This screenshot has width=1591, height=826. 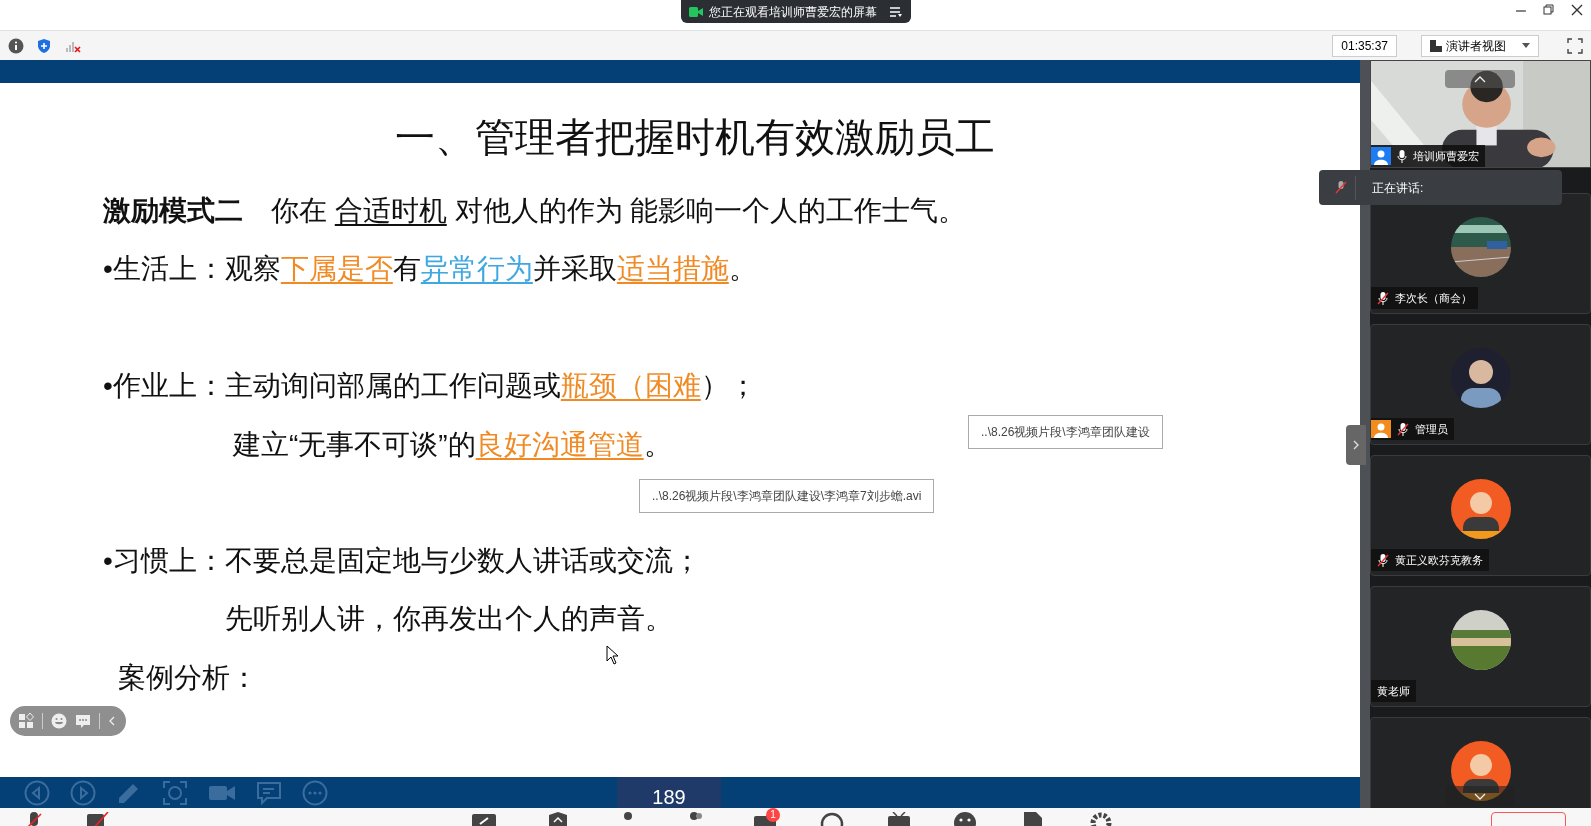 I want to click on panel-toggle-button, so click(x=1356, y=445).